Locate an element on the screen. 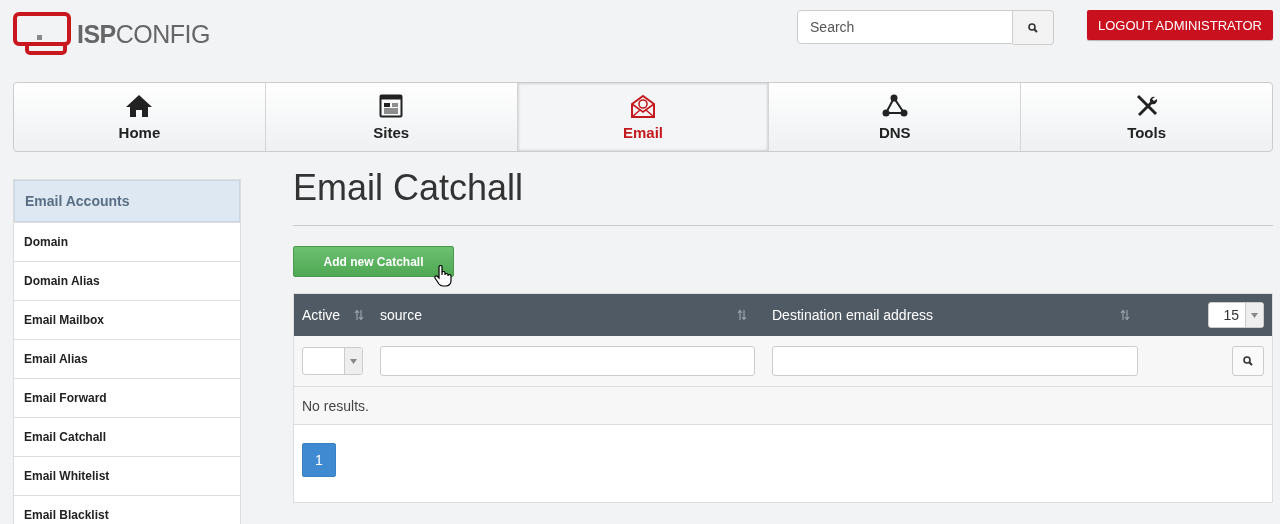 This screenshot has height=524, width=1280. page-size-select: 15 is located at coordinates (1236, 315).